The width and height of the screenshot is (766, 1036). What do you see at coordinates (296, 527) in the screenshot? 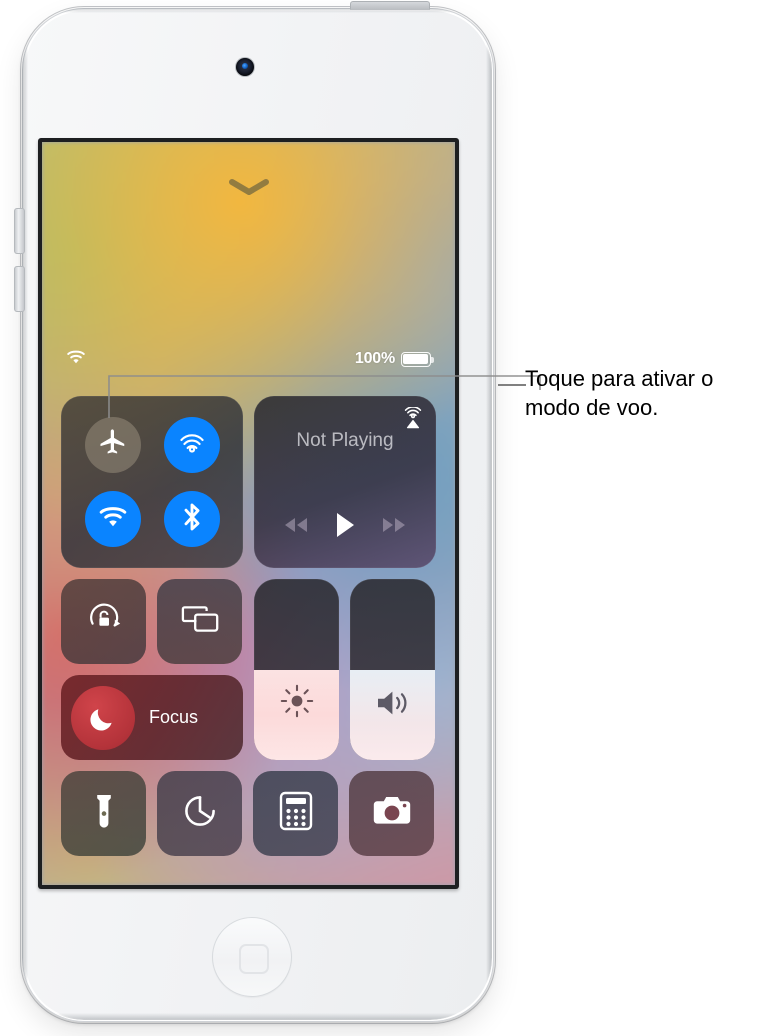
I see `rewind-icon` at bounding box center [296, 527].